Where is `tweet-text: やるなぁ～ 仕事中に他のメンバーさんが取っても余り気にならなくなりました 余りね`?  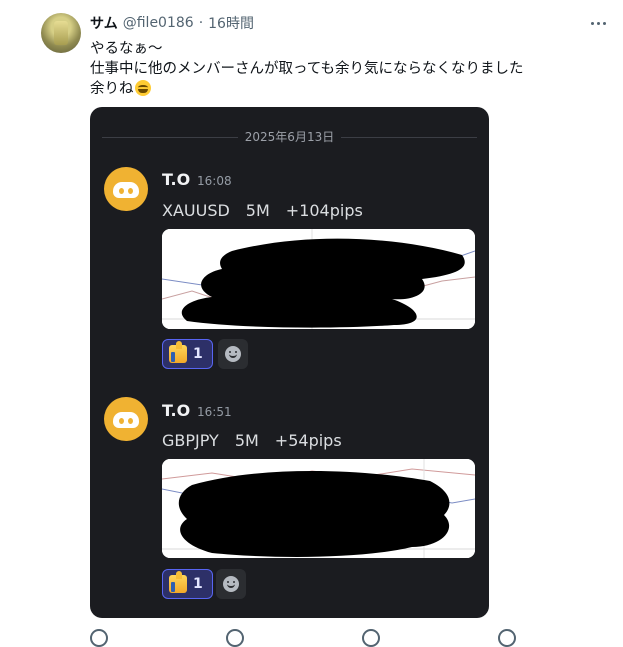 tweet-text: やるなぁ～ 仕事中に他のメンバーさんが取っても余り気にならなくなりました 余りね is located at coordinates (307, 69).